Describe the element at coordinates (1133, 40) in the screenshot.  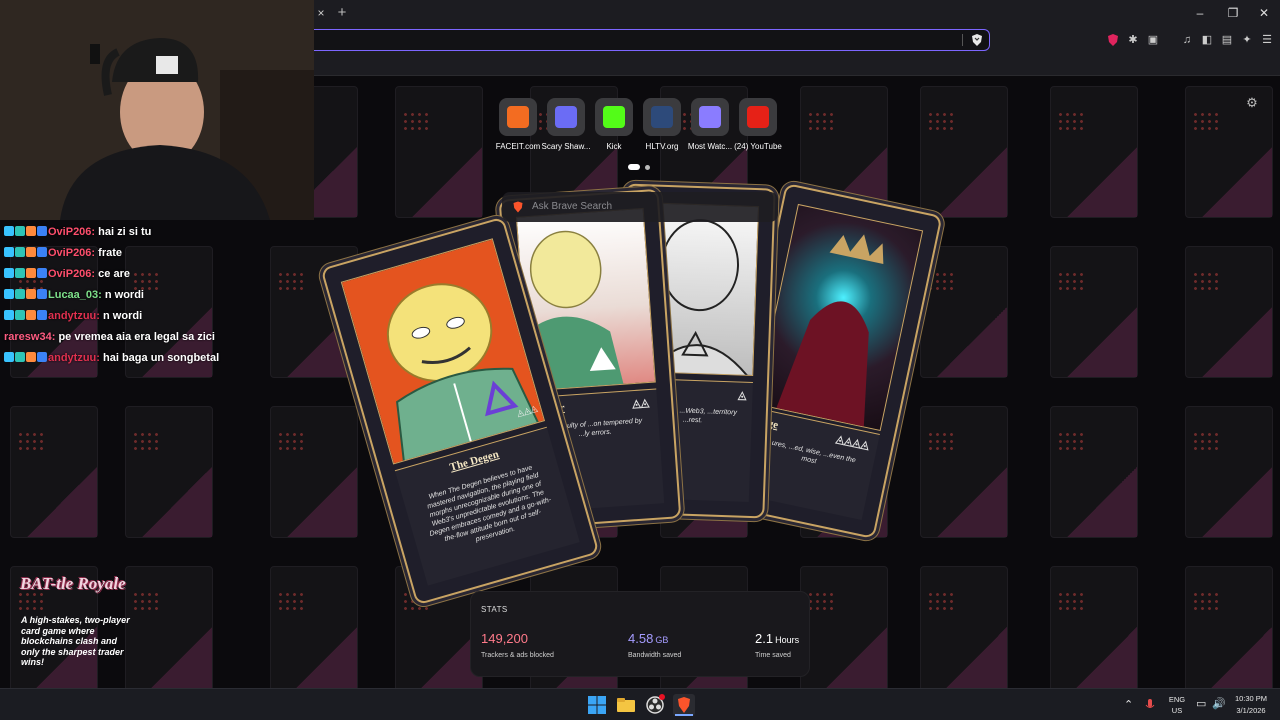
I see `extensions-icon: ✱` at that location.